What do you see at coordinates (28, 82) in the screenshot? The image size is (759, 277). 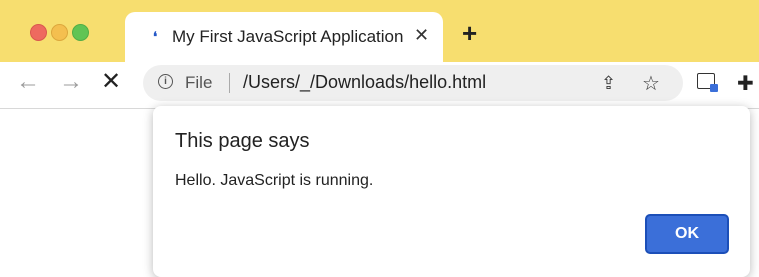 I see `back-arrow-icon: ←` at bounding box center [28, 82].